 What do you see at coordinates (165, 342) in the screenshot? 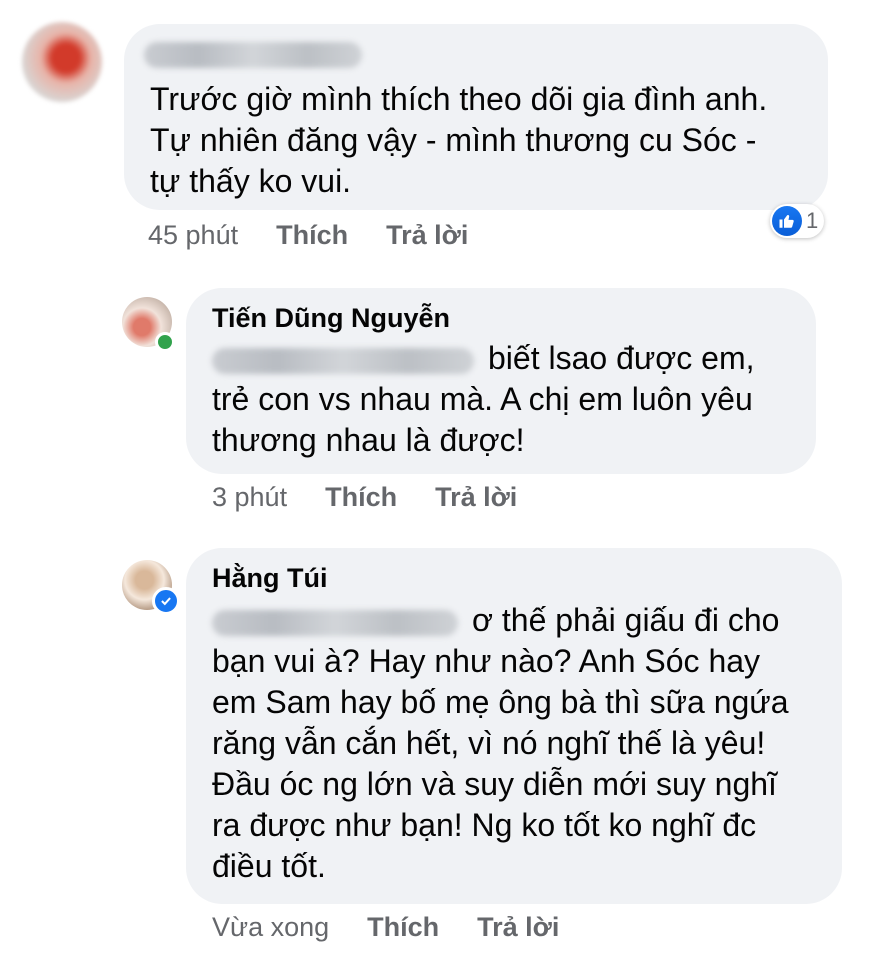
I see `online-status-indicator` at bounding box center [165, 342].